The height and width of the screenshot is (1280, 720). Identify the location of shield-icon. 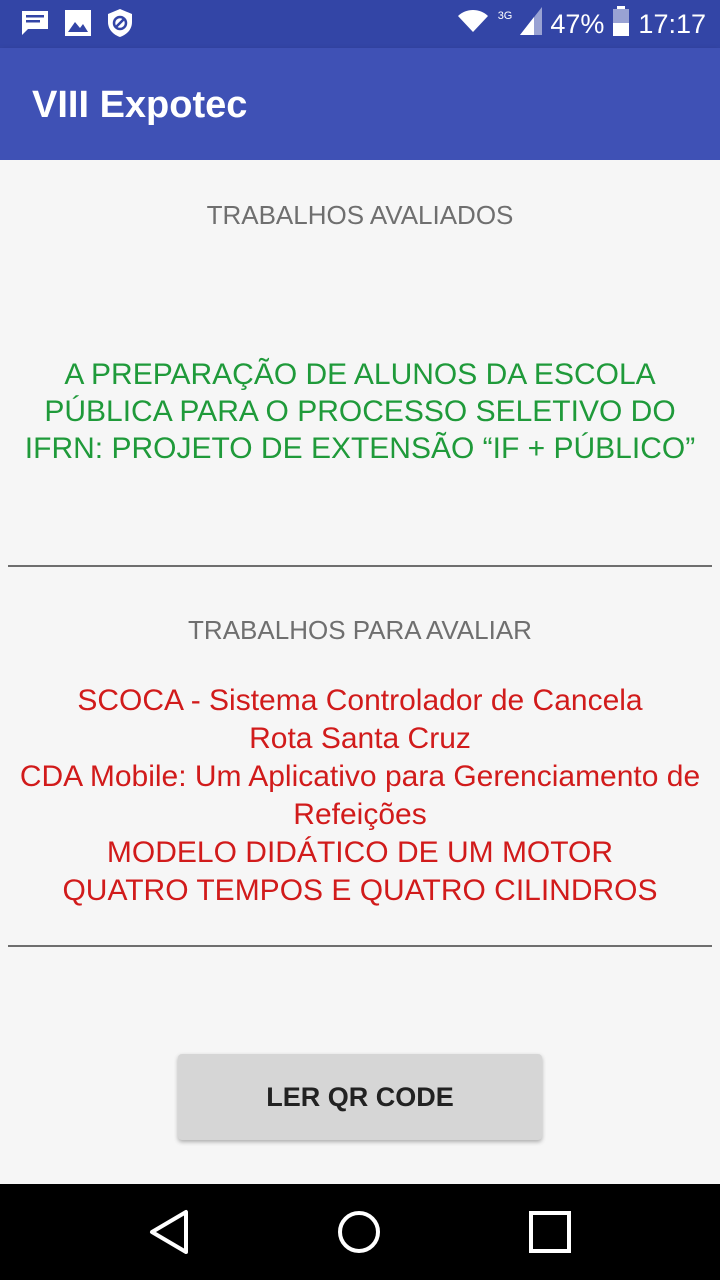
(120, 25).